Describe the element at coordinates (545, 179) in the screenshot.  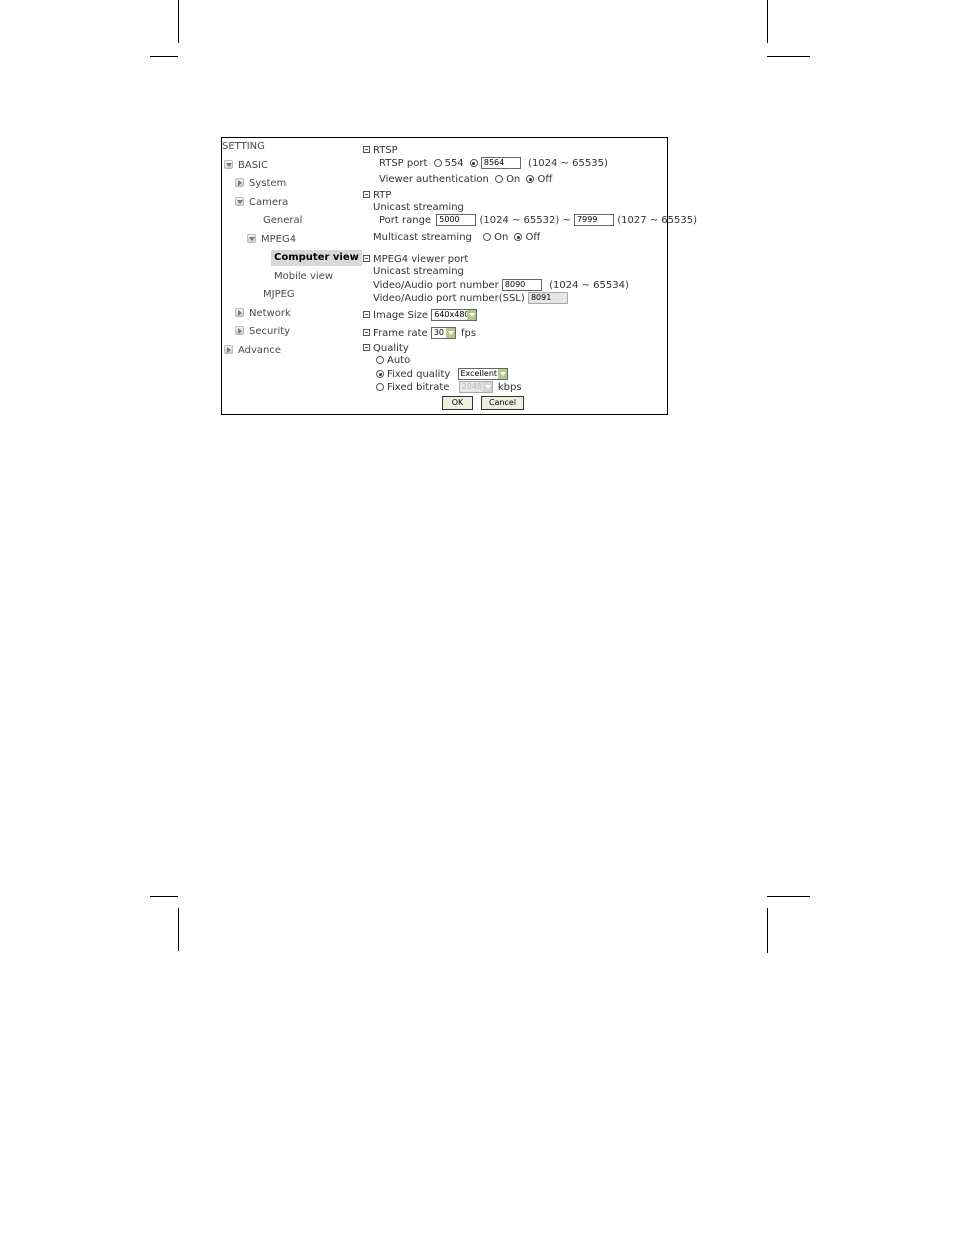
I see `auth-off-label: Off` at that location.